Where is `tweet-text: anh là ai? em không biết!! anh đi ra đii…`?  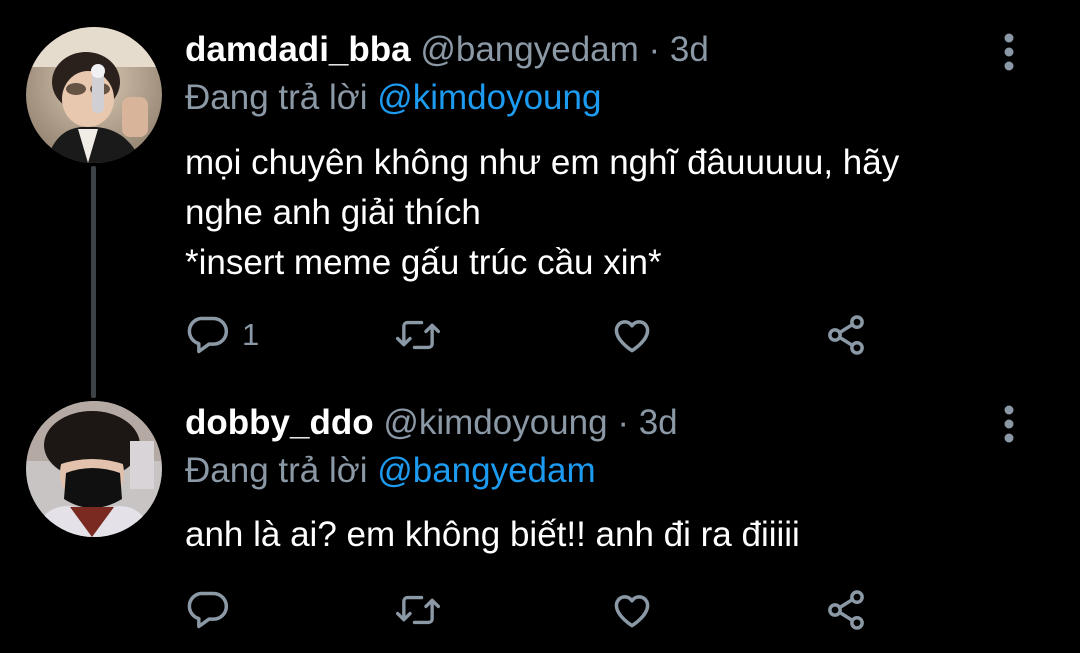 tweet-text: anh là ai? em không biết!! anh đi ra đii… is located at coordinates (615, 535).